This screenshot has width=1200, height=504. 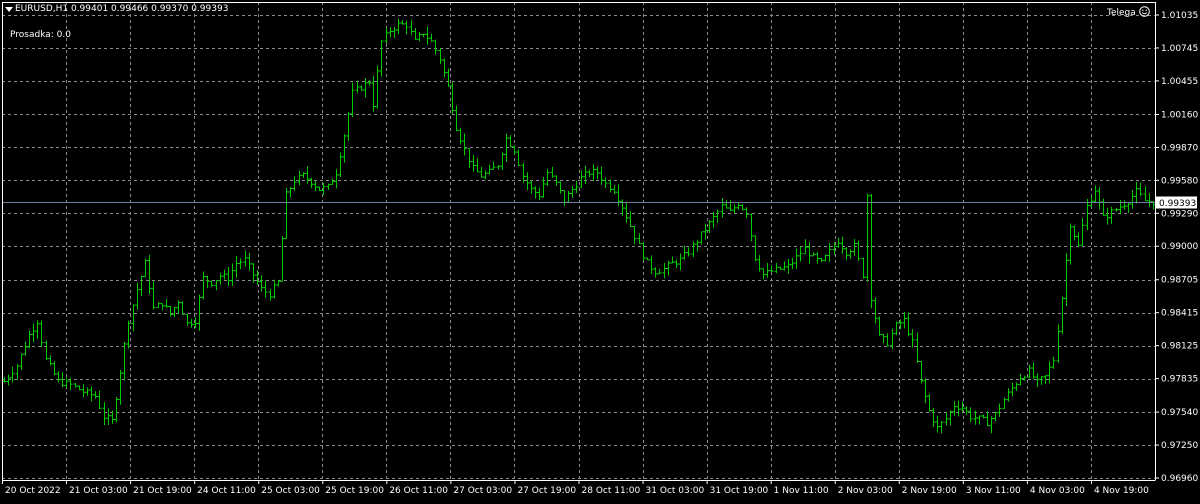 What do you see at coordinates (290, 491) in the screenshot?
I see `x-tick-label: 25 Oct 03:00` at bounding box center [290, 491].